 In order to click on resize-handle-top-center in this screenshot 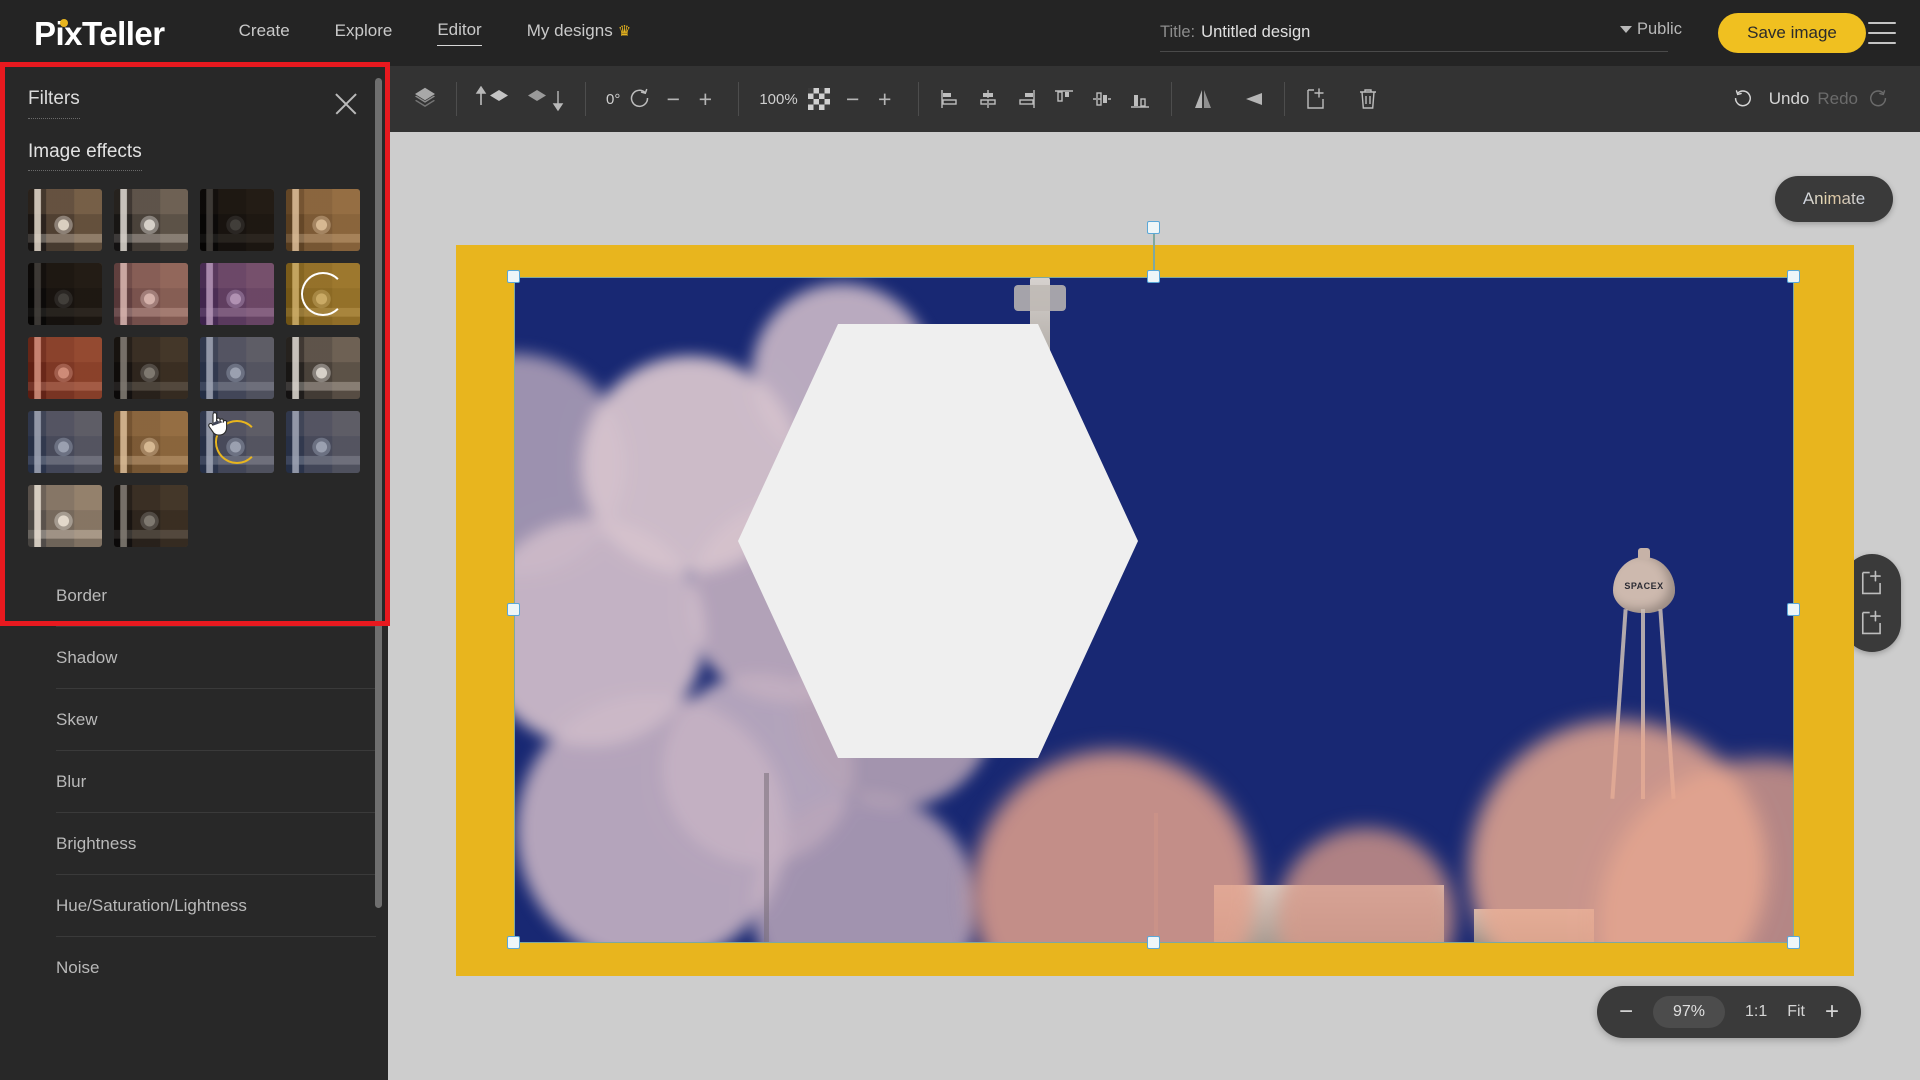, I will do `click(1153, 276)`.